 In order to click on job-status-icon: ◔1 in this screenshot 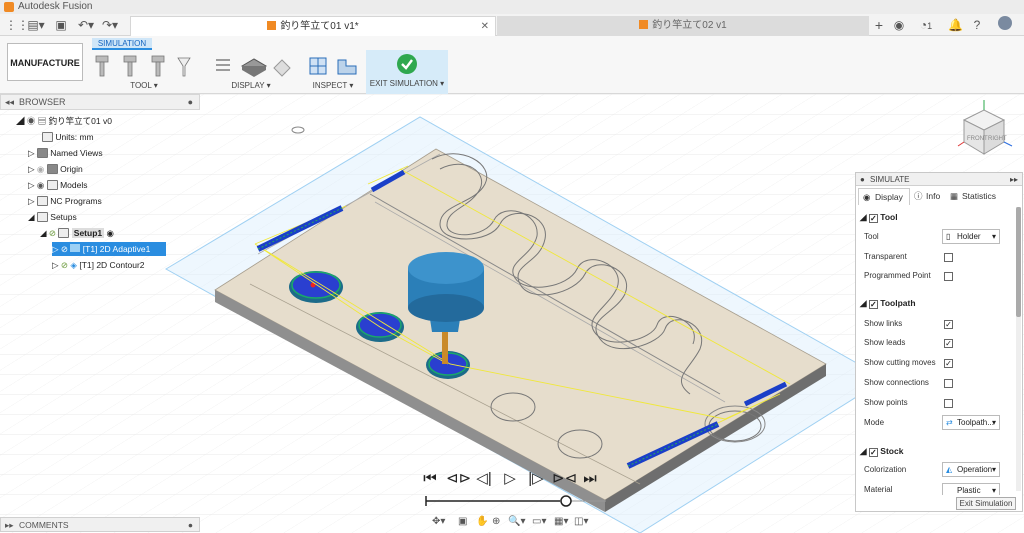, I will do `click(926, 25)`.